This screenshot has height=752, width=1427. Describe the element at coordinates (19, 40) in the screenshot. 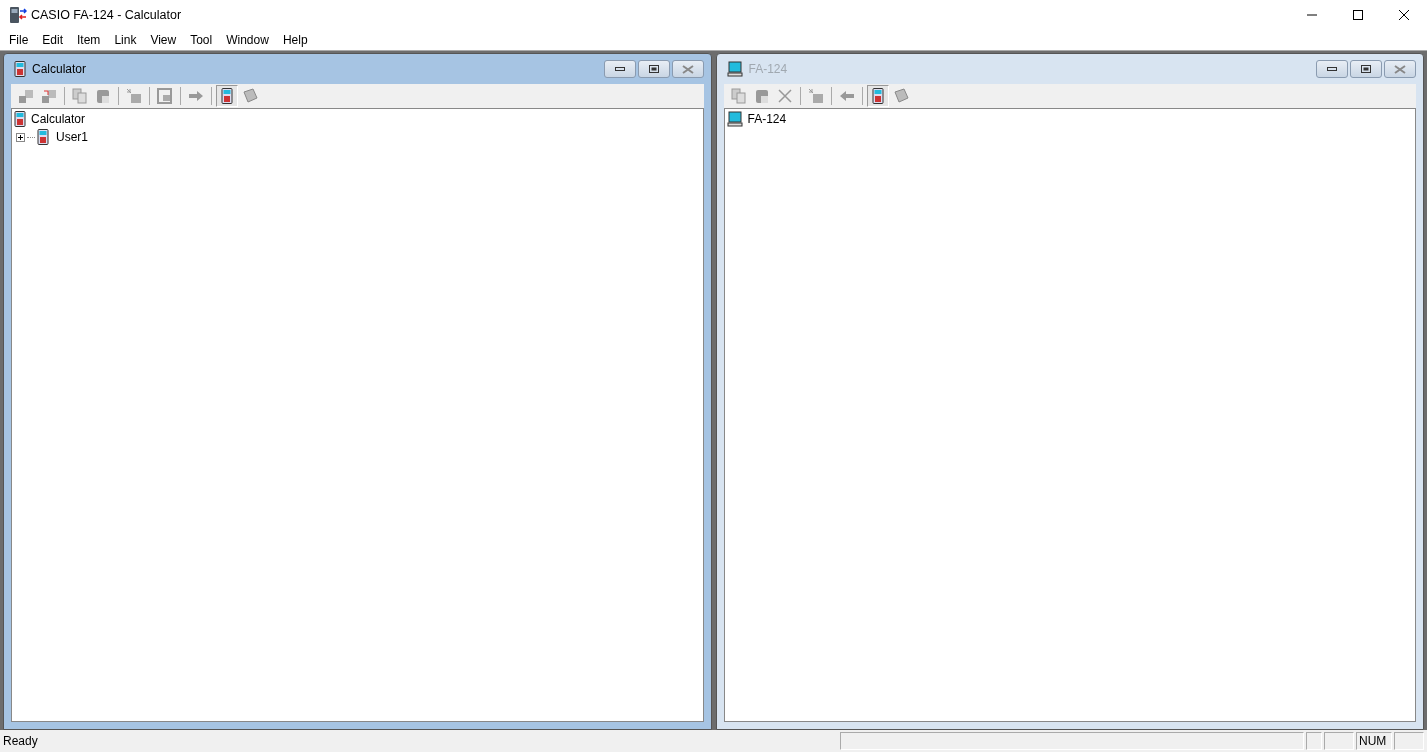

I see `menu-item: File` at that location.